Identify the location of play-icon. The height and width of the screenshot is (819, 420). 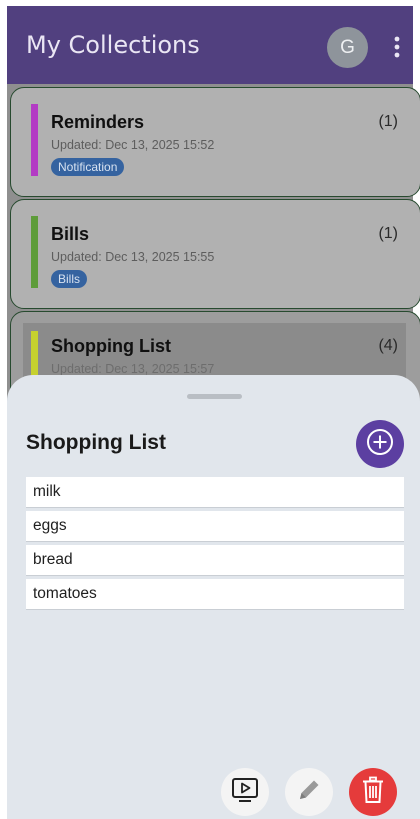
(245, 792).